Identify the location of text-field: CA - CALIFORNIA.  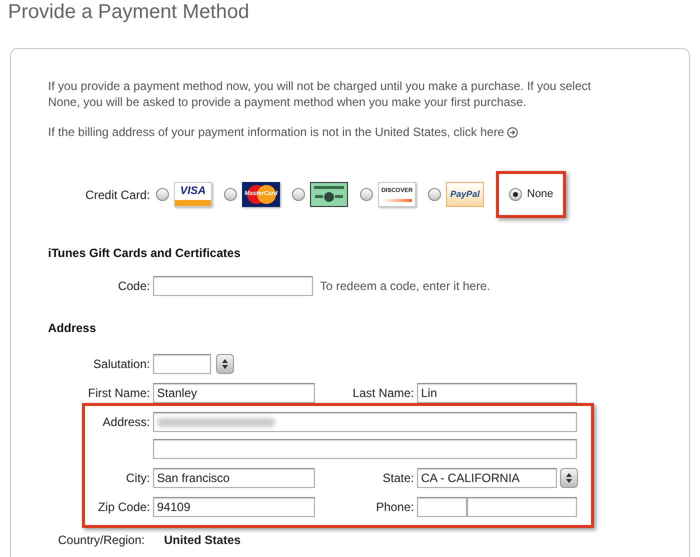
(487, 478).